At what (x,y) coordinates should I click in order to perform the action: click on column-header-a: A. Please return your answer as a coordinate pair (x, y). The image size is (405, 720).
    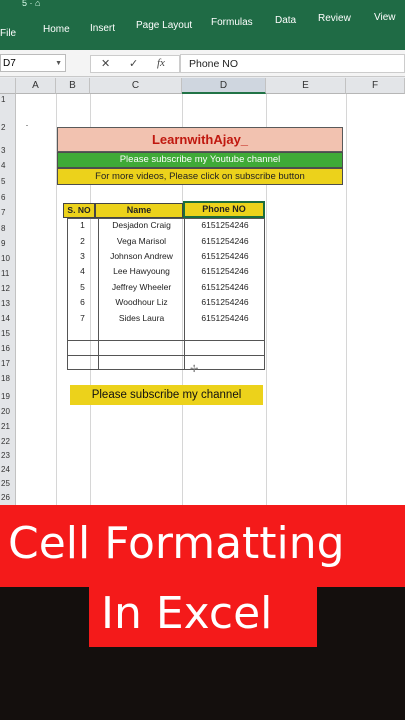
    Looking at the image, I should click on (36, 86).